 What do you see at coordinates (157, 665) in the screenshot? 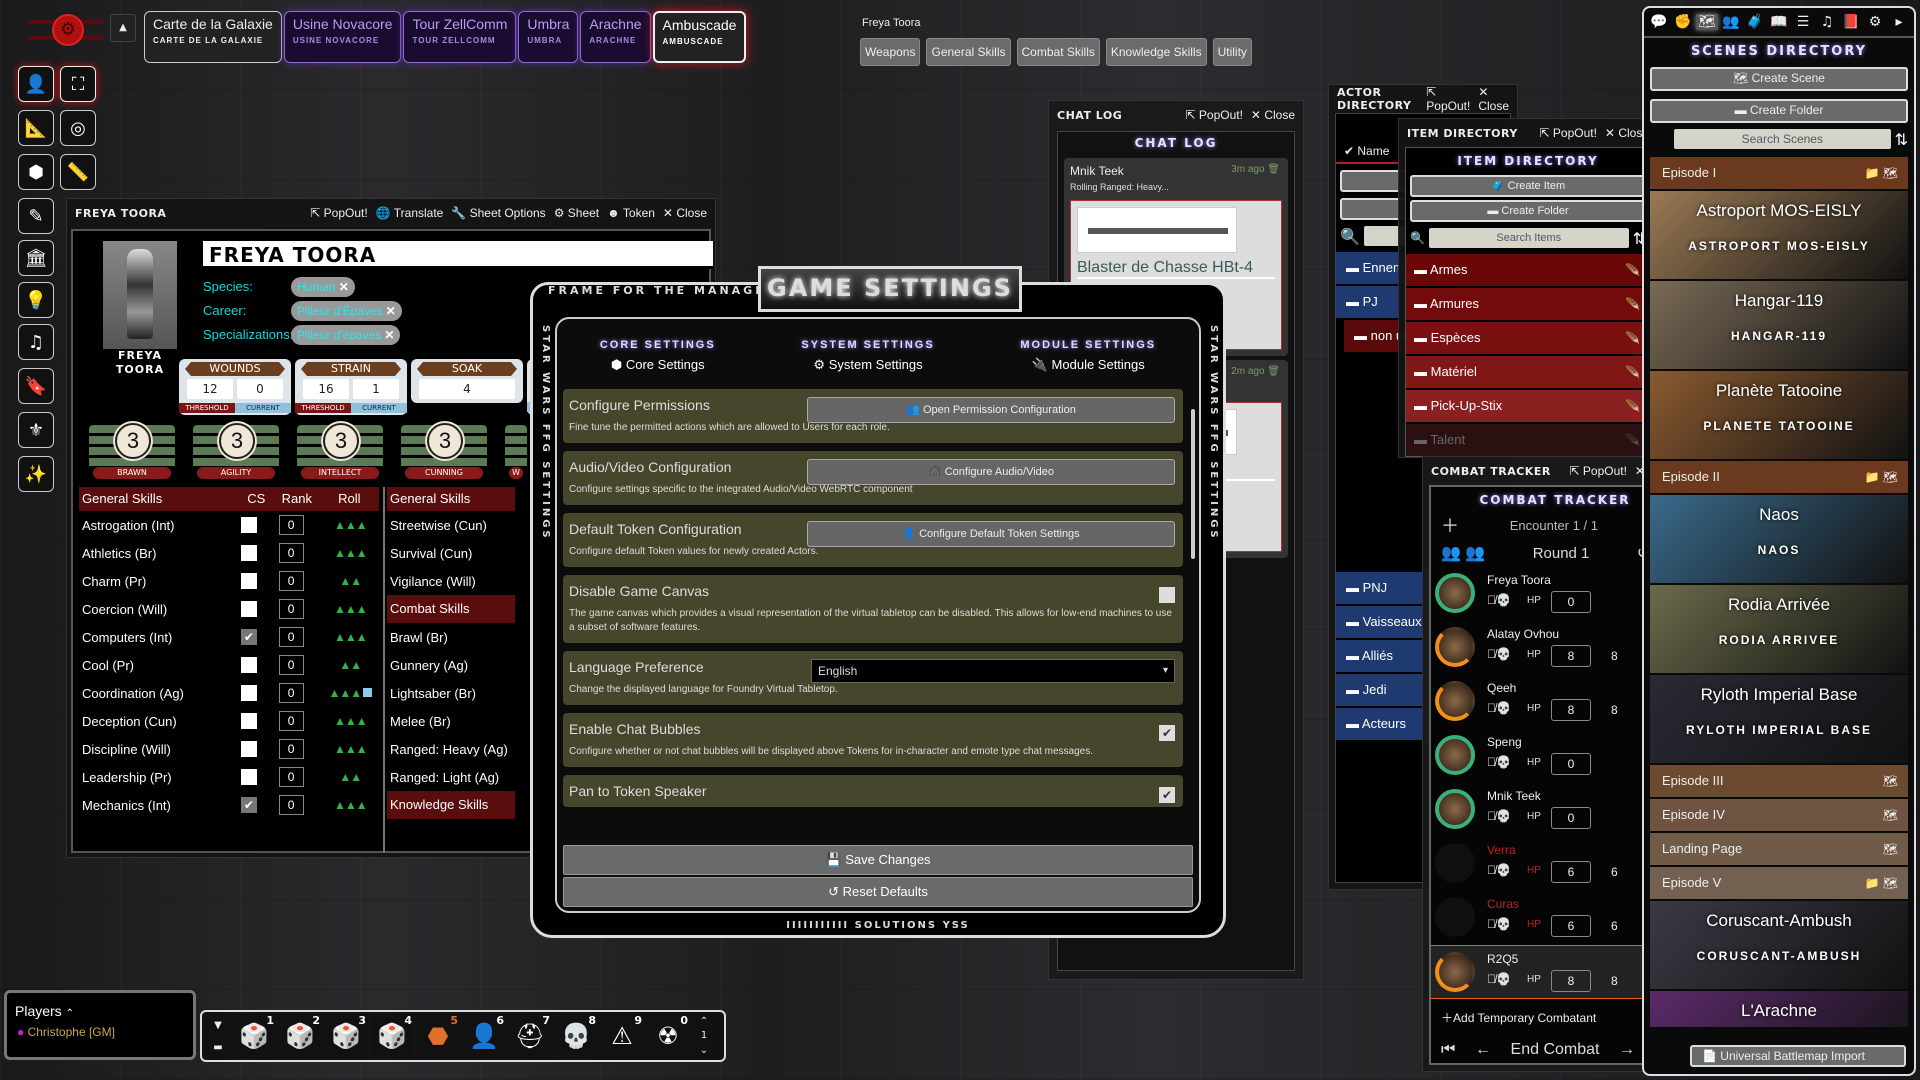
I see `skill-name: Cool (Pr)` at bounding box center [157, 665].